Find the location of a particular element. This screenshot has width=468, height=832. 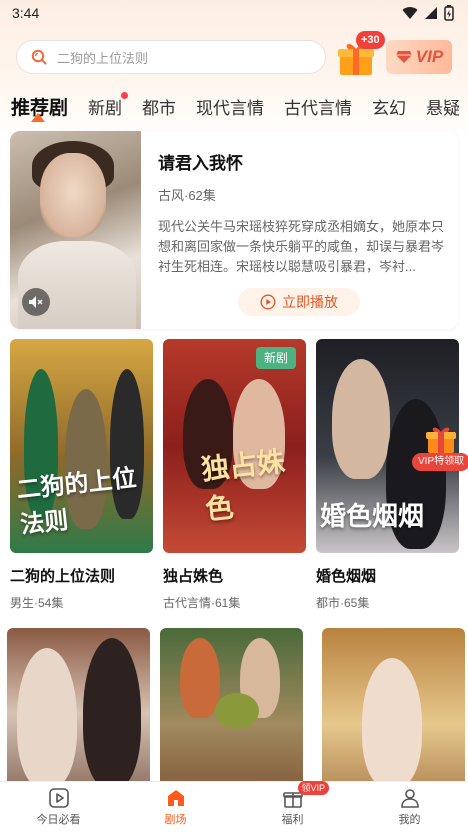

nav-vip-badge: 领VIP is located at coordinates (313, 788).